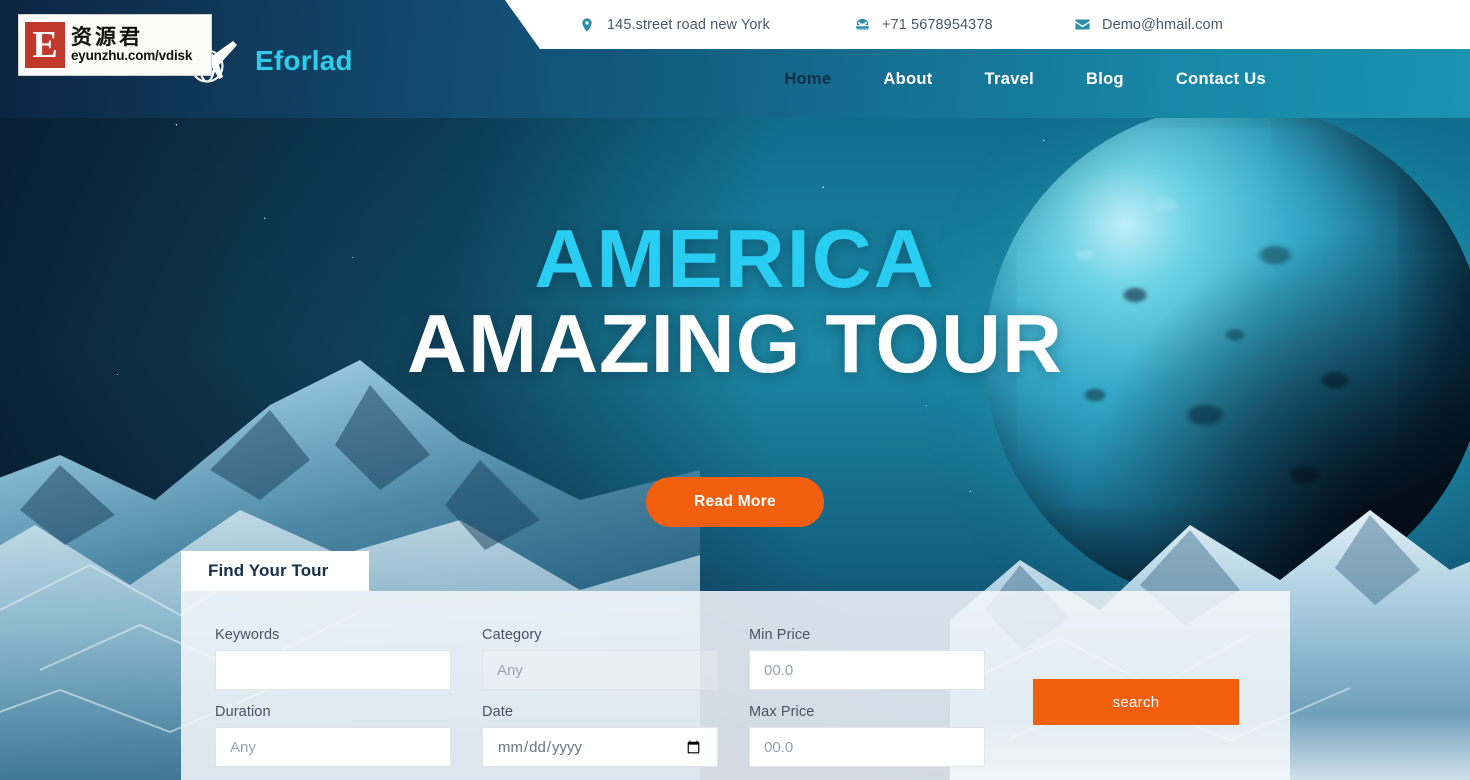 The height and width of the screenshot is (780, 1470). I want to click on read-more-button: Read More, so click(735, 501).